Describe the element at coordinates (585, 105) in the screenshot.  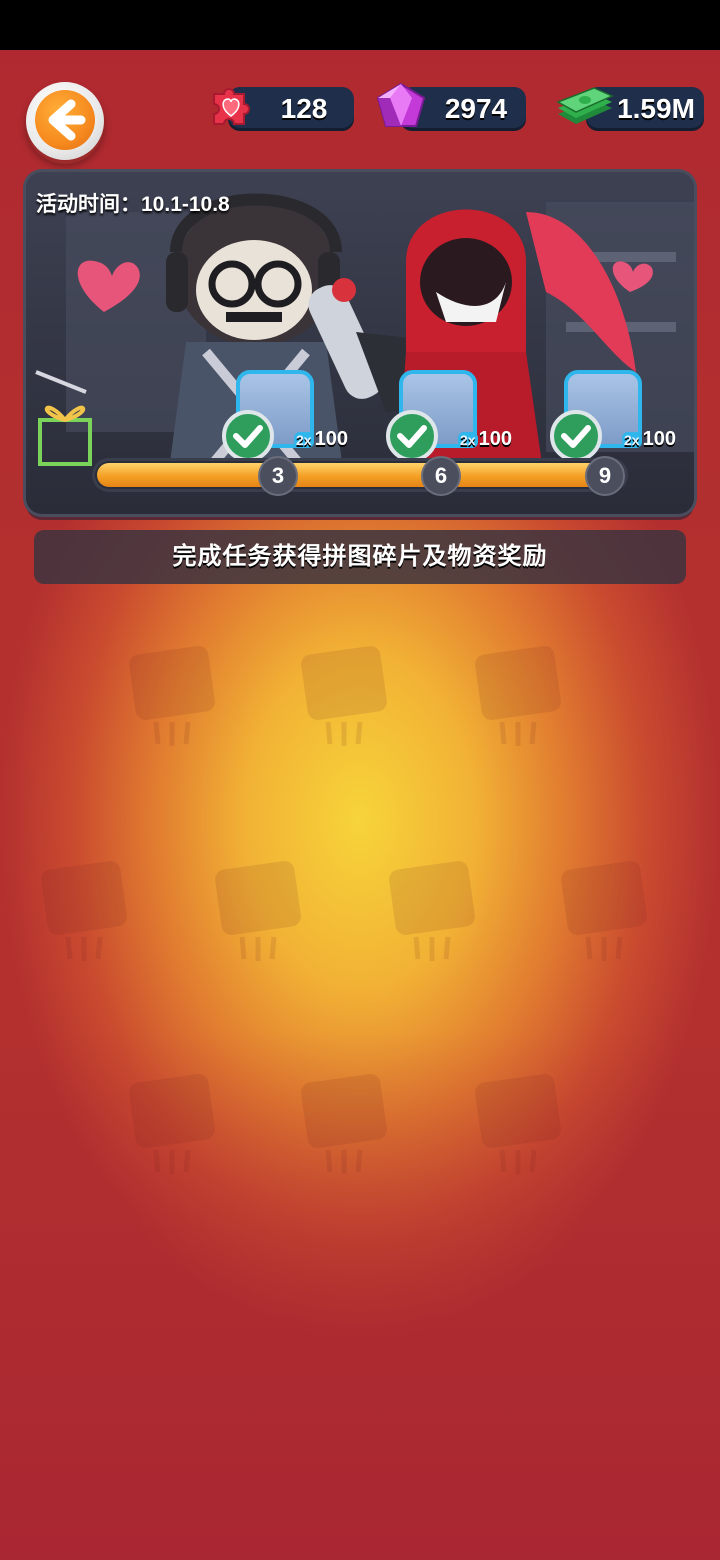
I see `cash-stack-icon` at that location.